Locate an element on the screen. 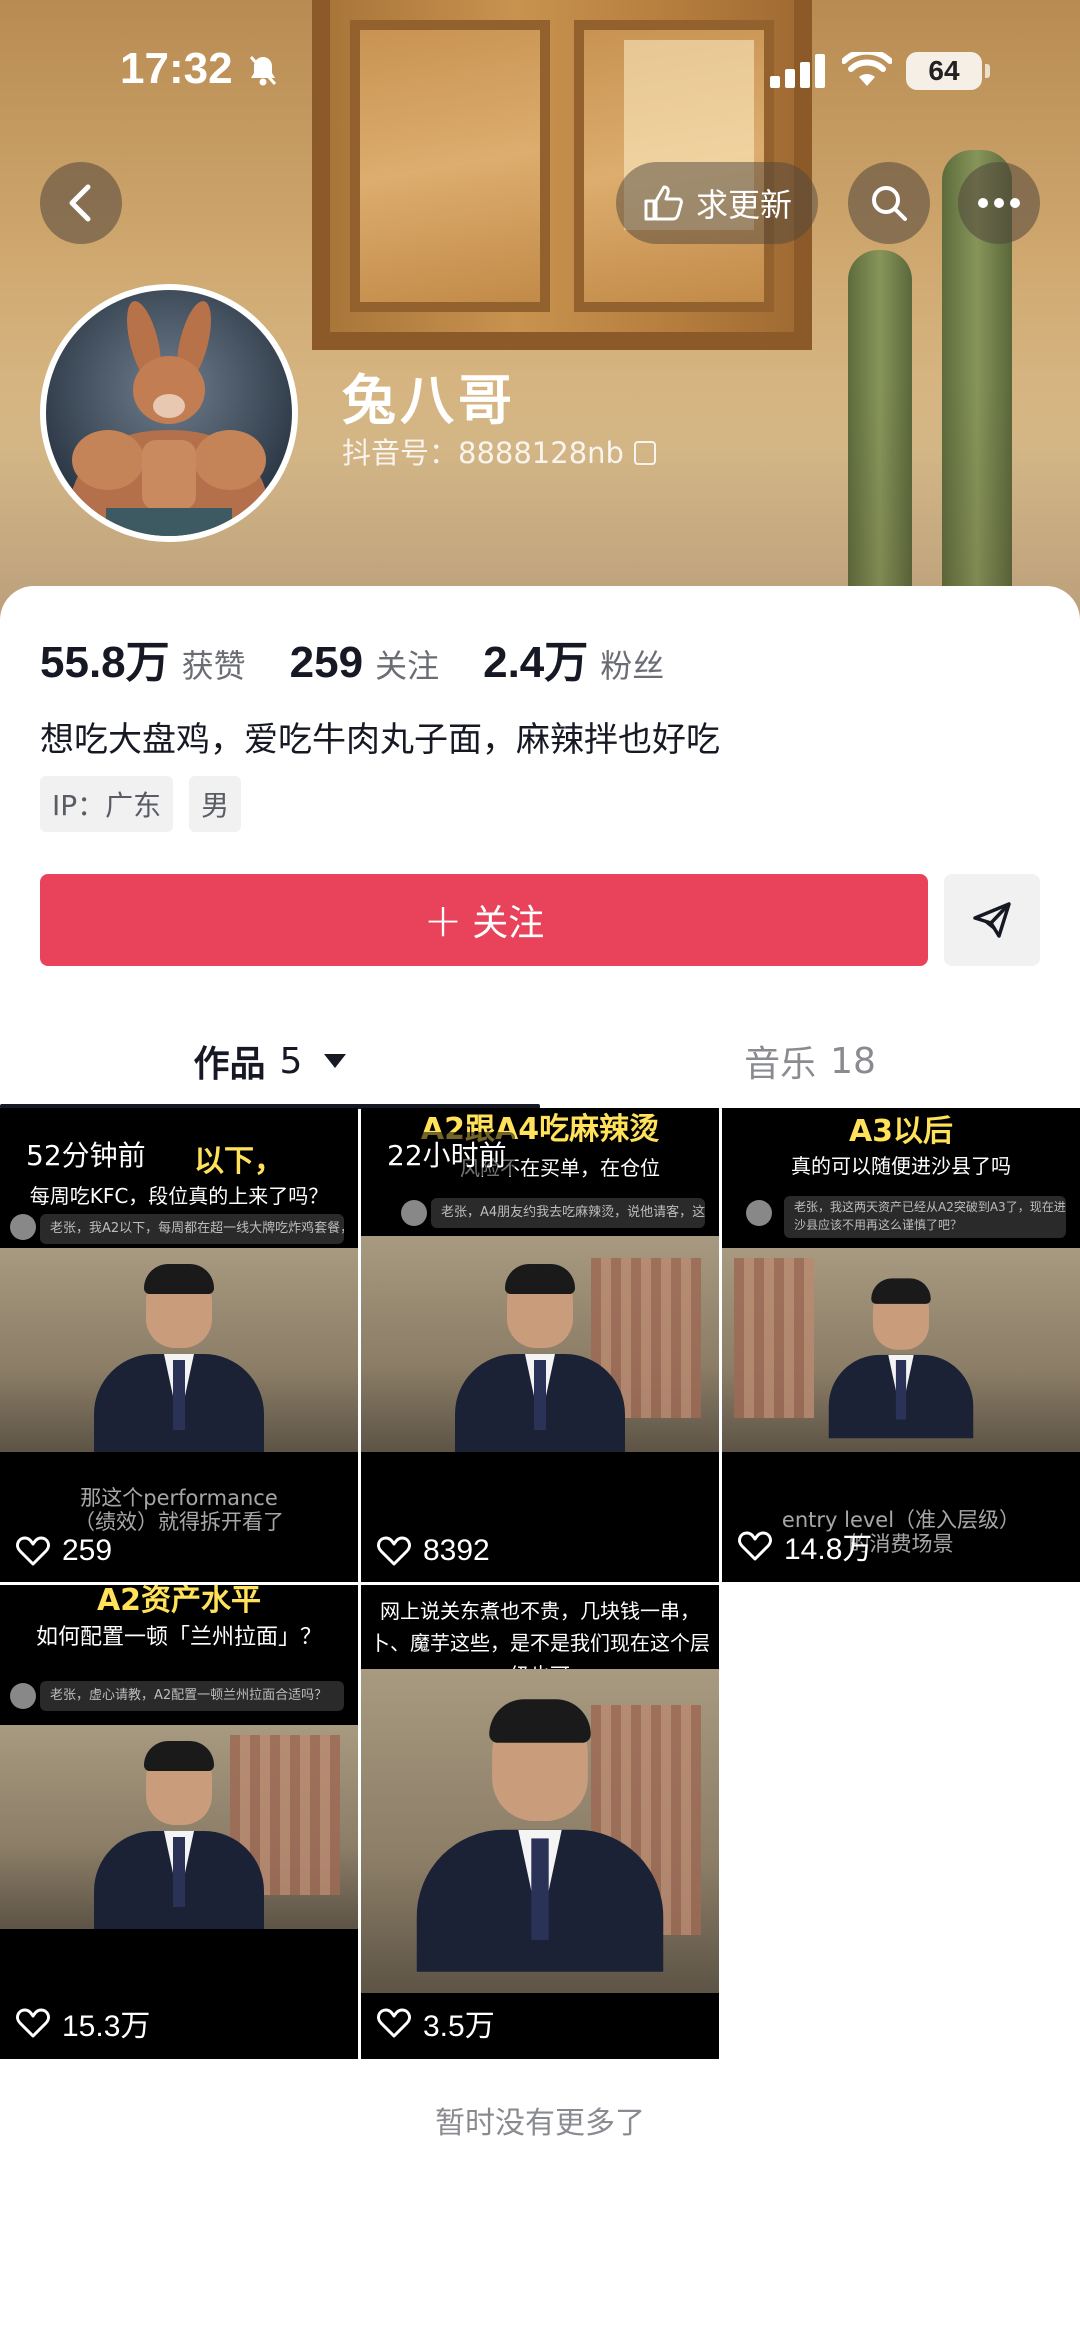 The width and height of the screenshot is (1080, 2341). video-headline: A2资产水平 is located at coordinates (179, 1601).